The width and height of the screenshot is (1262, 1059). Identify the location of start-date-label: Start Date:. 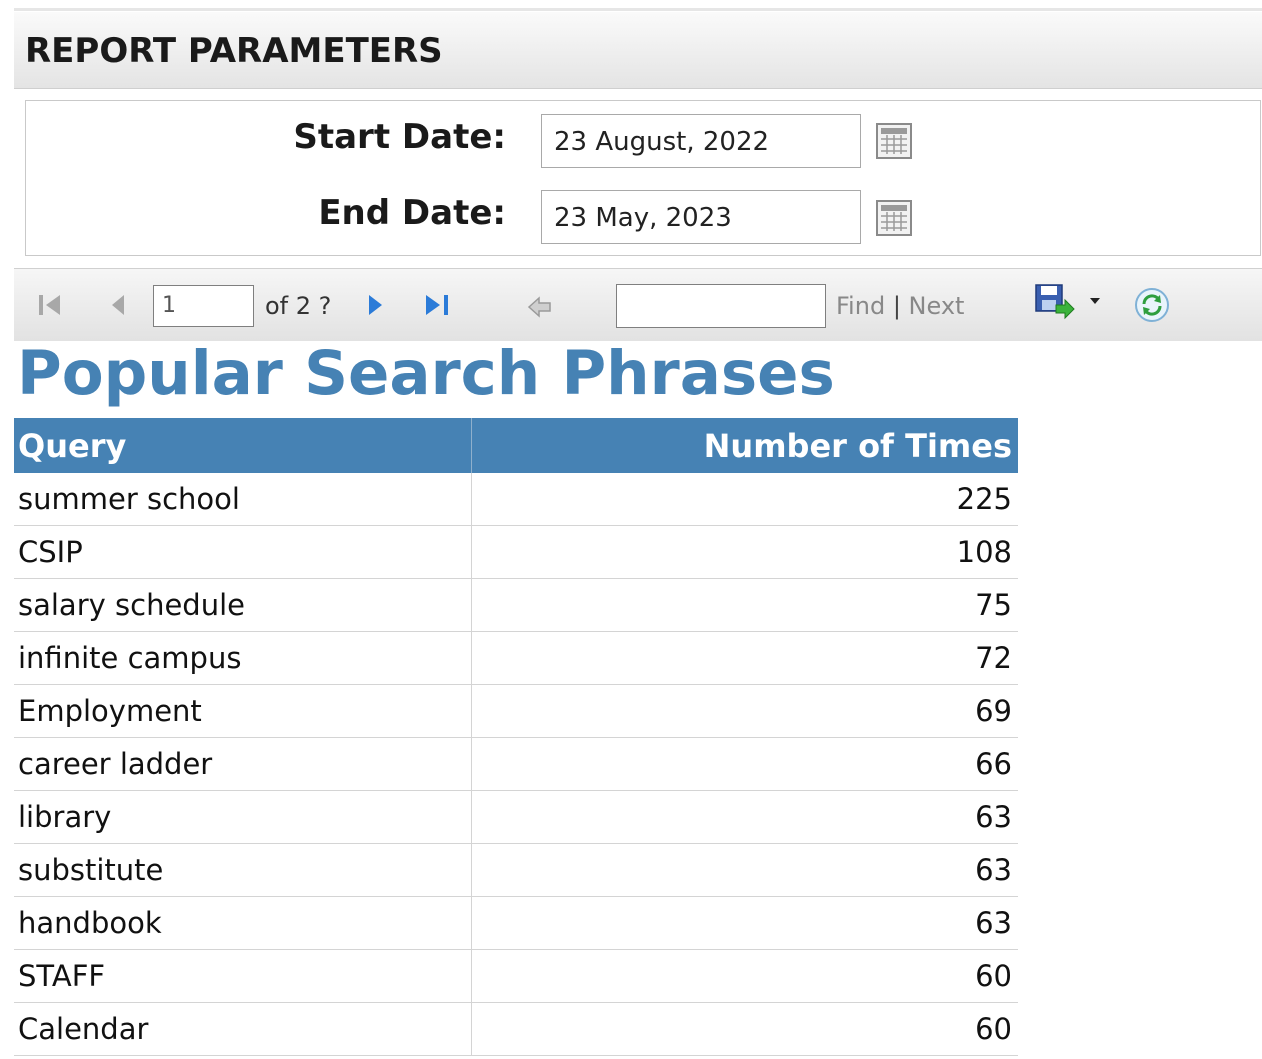
(399, 137).